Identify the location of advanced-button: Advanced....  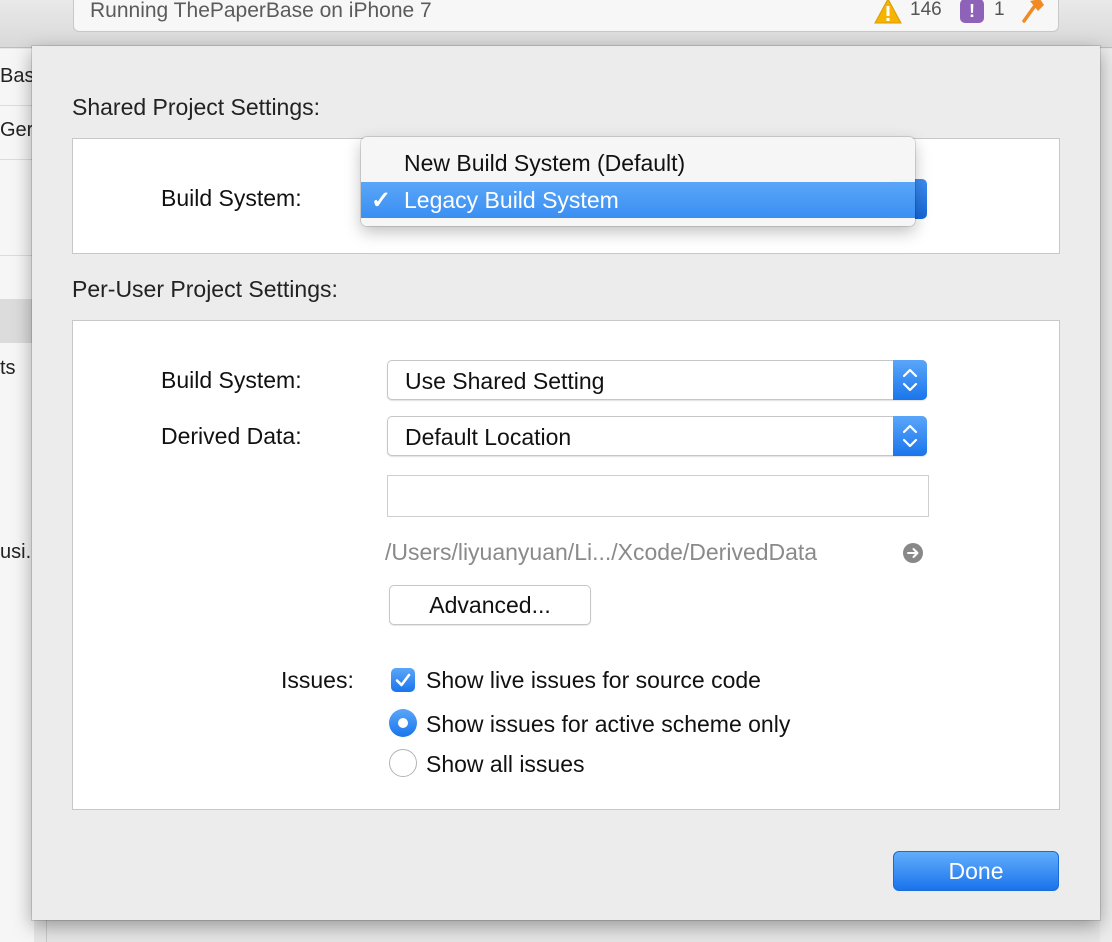
(490, 605).